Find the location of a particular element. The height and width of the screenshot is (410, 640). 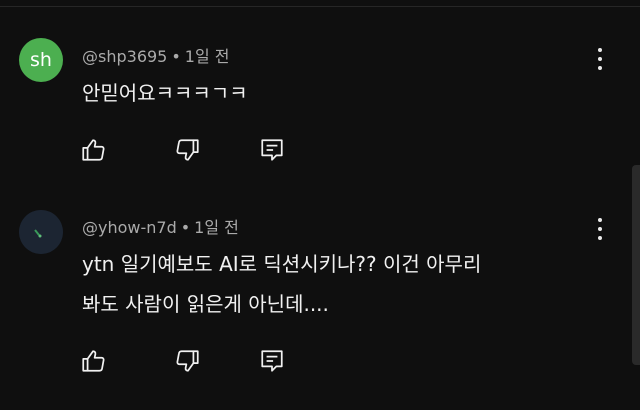

avatar is located at coordinates (41, 232).